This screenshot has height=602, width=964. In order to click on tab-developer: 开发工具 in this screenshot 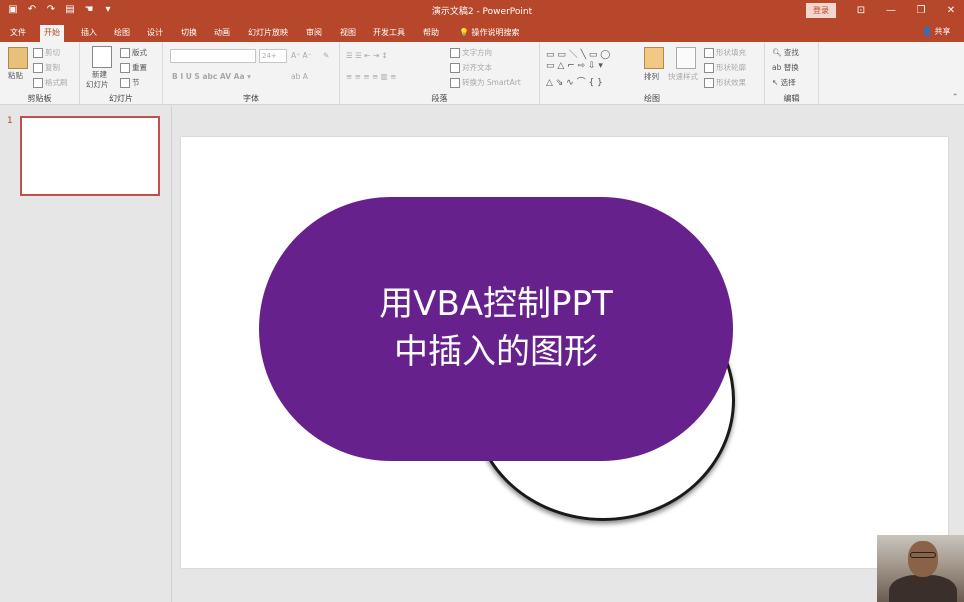, I will do `click(389, 33)`.